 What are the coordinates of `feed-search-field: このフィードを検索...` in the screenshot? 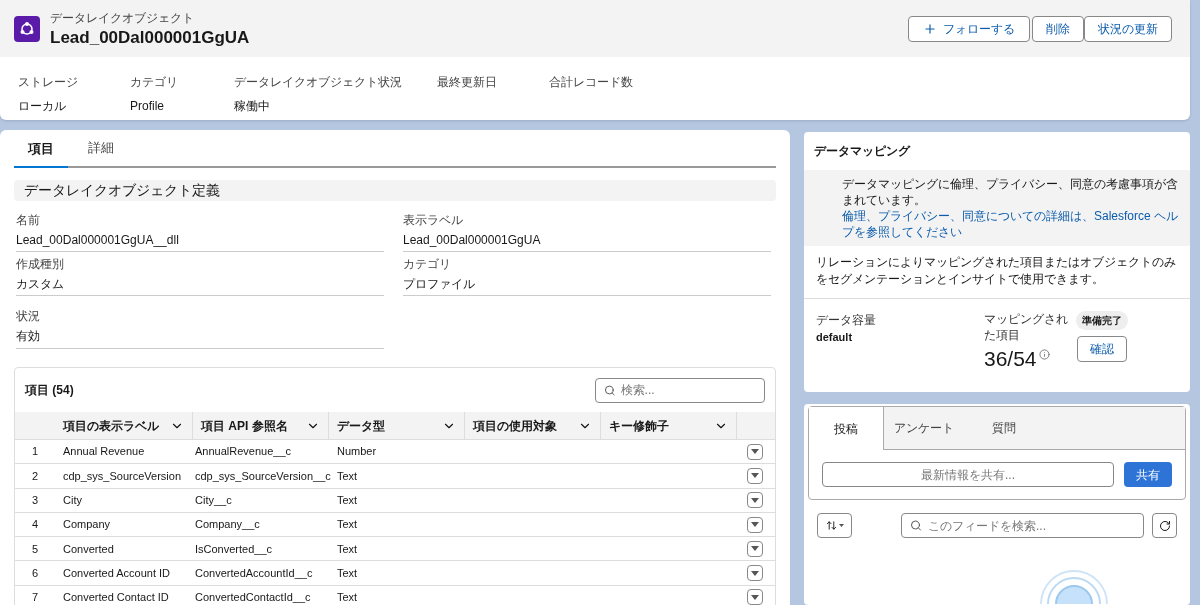 It's located at (1022, 525).